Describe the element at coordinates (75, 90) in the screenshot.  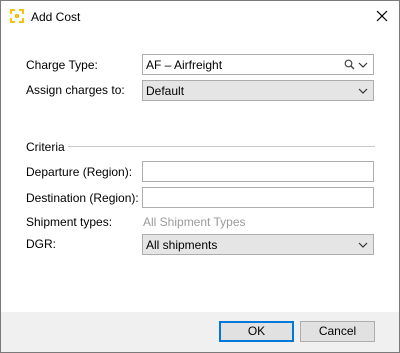
I see `assign-charges-label: Assign charges to:` at that location.